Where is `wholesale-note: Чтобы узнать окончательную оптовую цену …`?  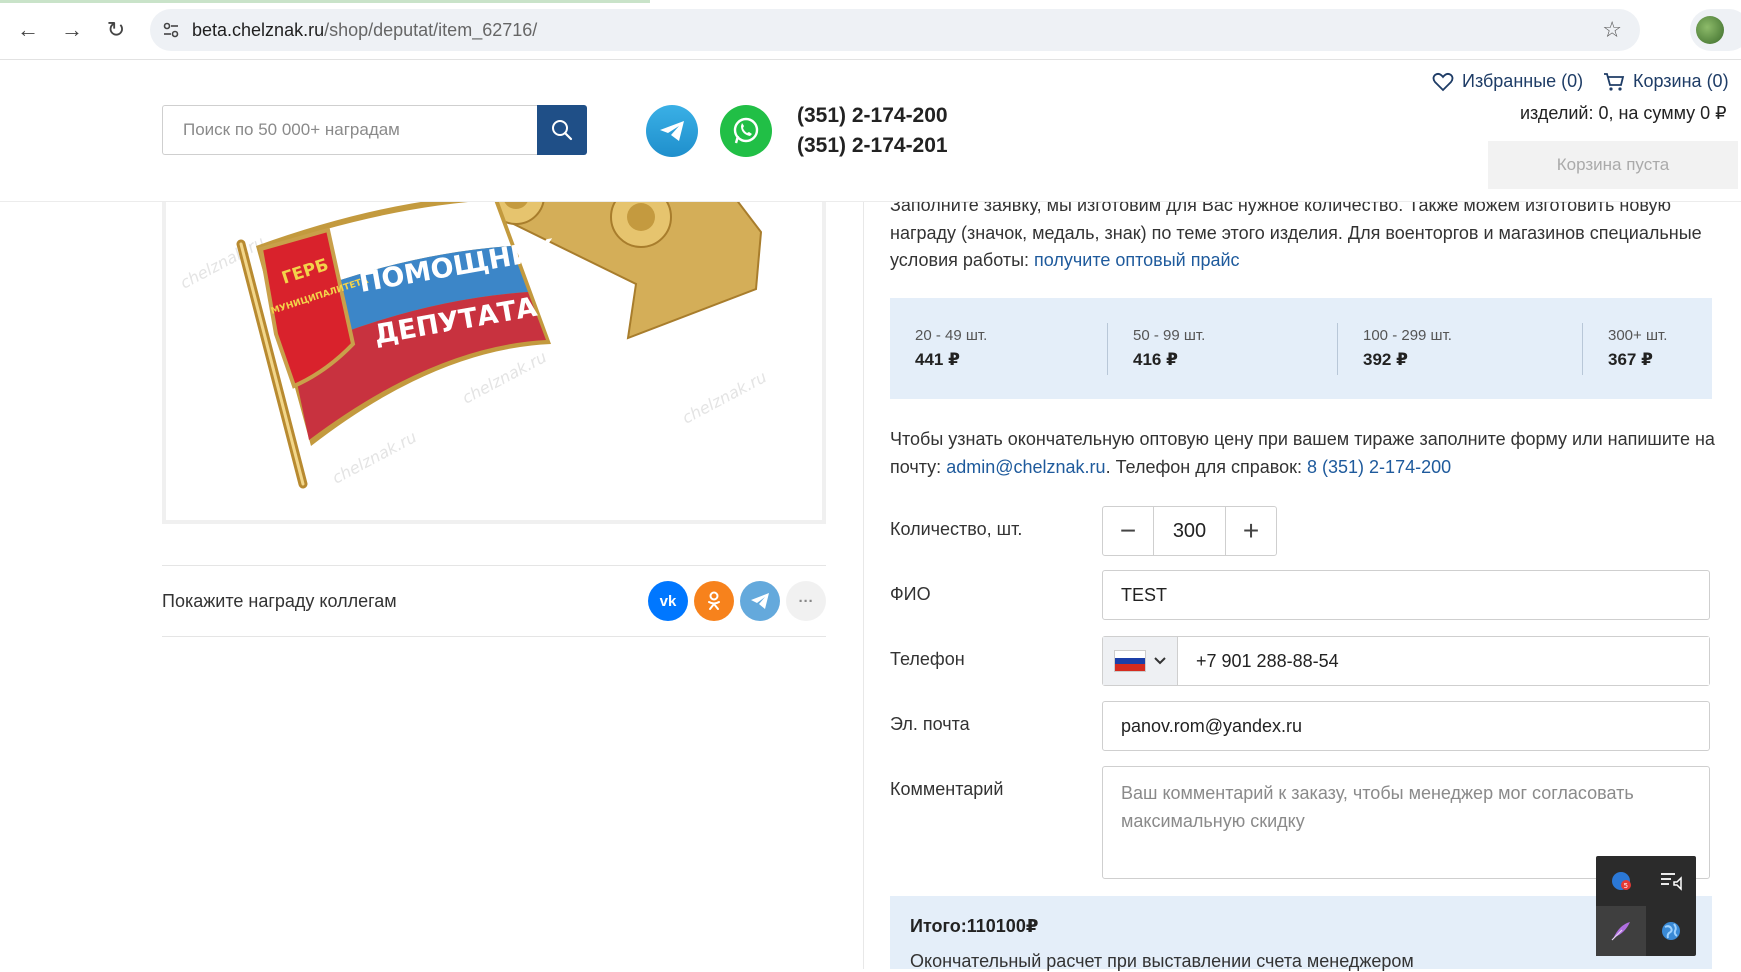 wholesale-note: Чтобы узнать окончательную оптовую цену … is located at coordinates (1305, 453).